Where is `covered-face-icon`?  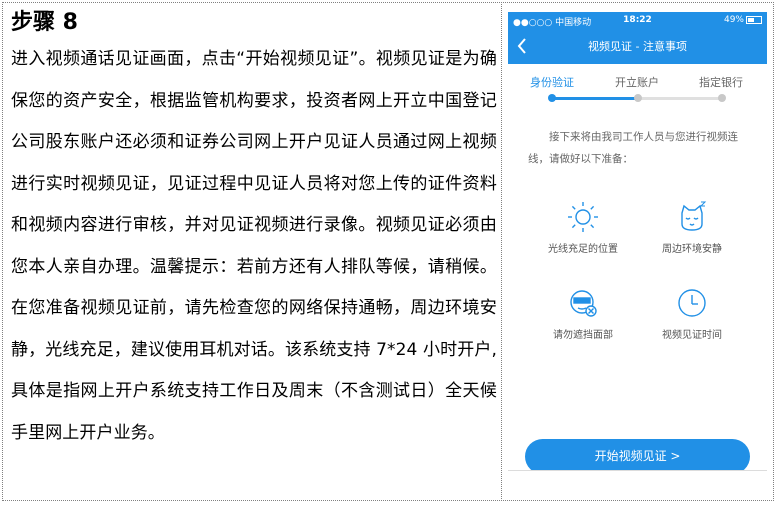
covered-face-icon is located at coordinates (583, 303).